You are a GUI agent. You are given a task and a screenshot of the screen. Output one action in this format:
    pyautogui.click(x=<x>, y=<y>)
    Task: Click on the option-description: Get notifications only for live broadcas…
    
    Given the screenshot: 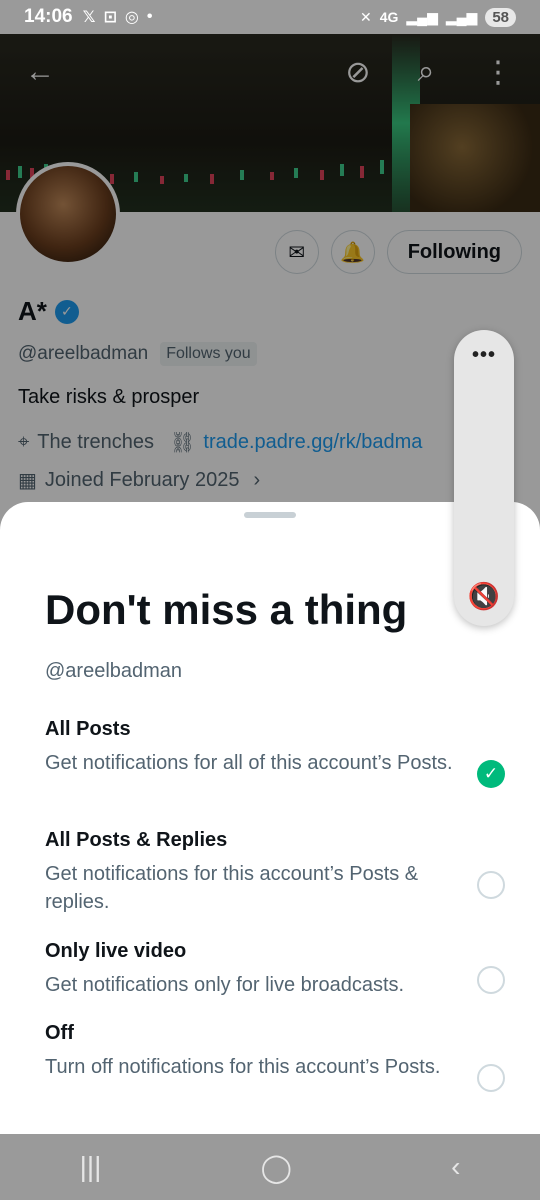 What is the action you would take?
    pyautogui.click(x=225, y=985)
    